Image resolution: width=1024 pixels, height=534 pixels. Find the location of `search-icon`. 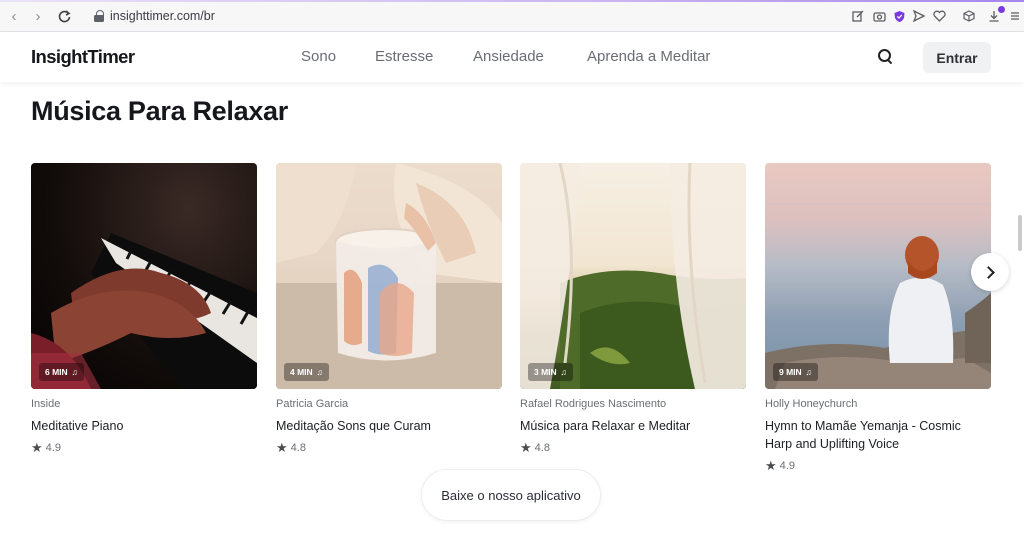

search-icon is located at coordinates (886, 57).